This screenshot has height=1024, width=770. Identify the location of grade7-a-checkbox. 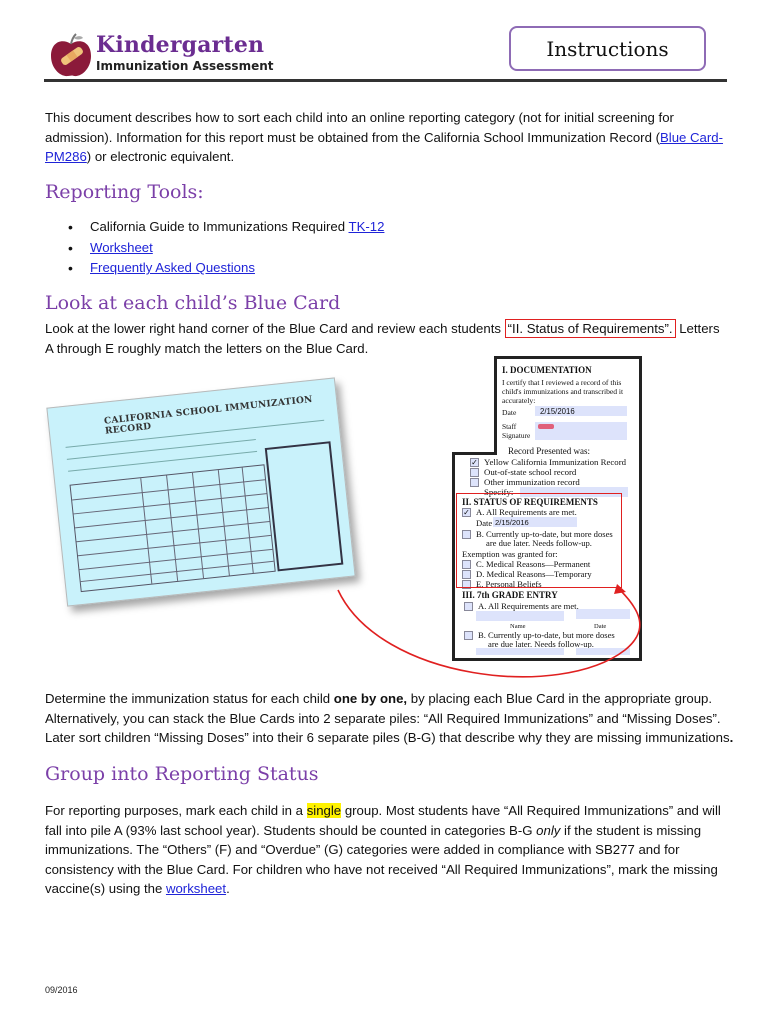
(468, 606).